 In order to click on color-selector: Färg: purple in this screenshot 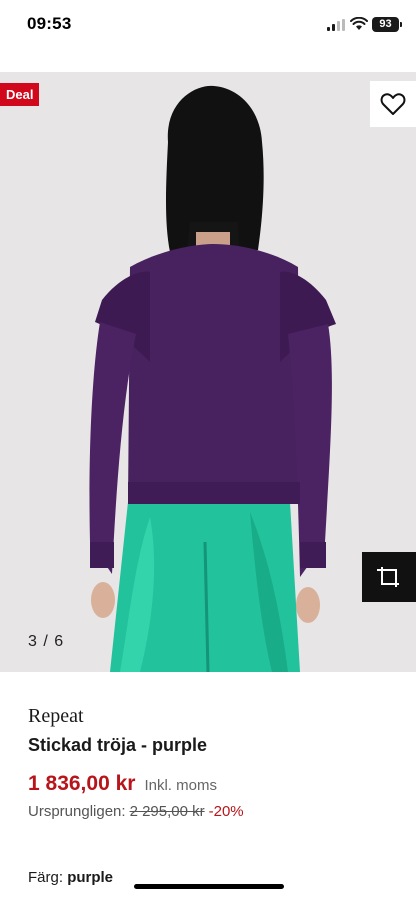, I will do `click(70, 877)`.